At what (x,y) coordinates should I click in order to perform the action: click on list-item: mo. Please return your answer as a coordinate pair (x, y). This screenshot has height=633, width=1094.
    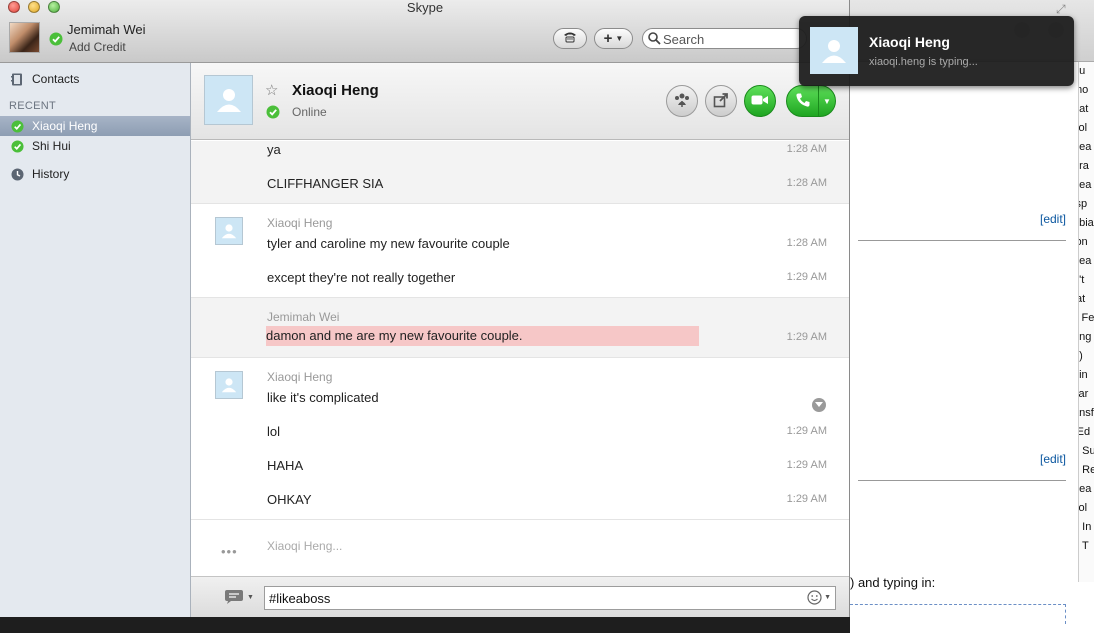
    Looking at the image, I should click on (1086, 90).